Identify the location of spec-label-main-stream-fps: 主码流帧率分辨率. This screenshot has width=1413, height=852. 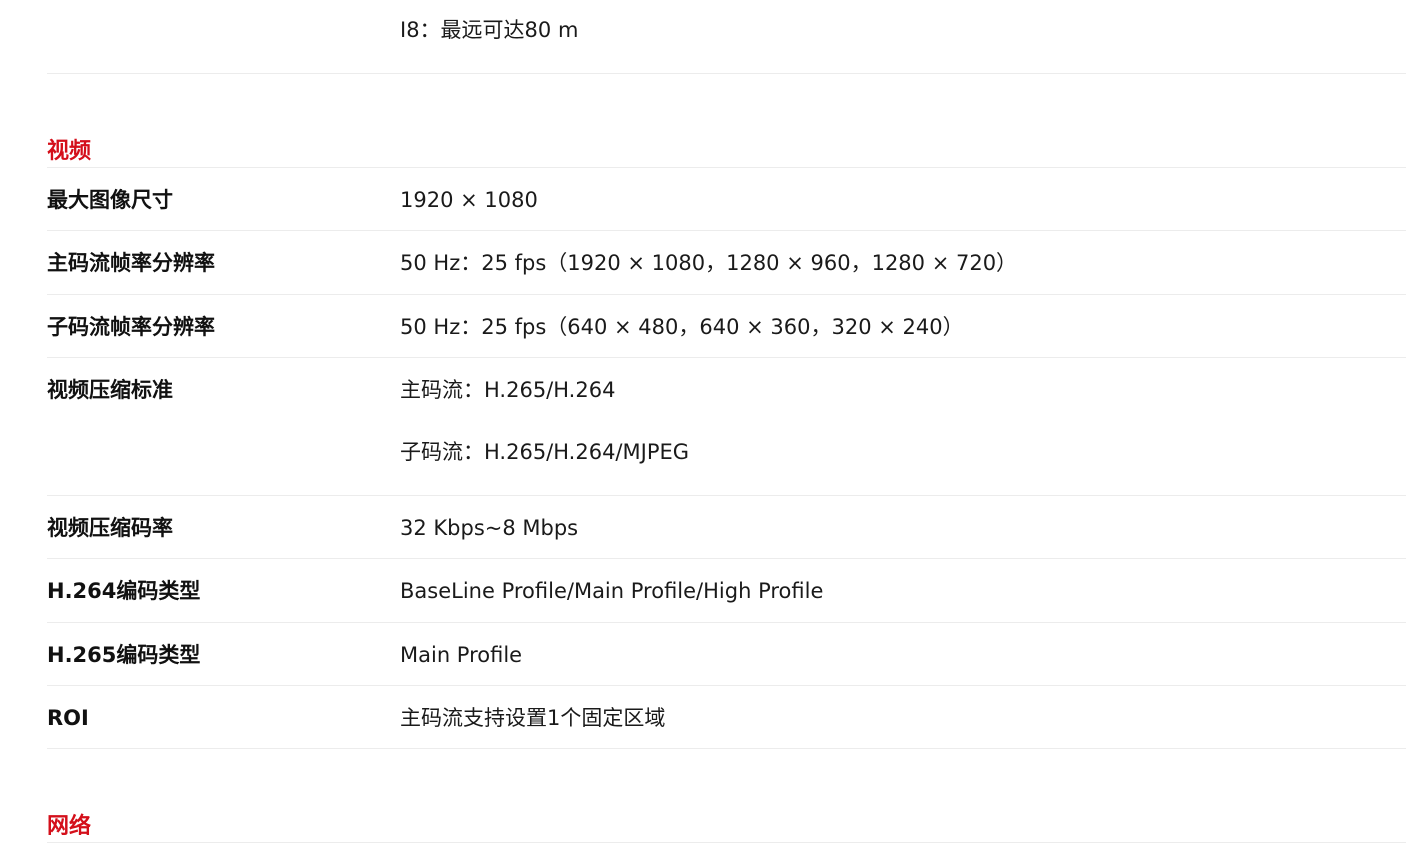
(131, 263).